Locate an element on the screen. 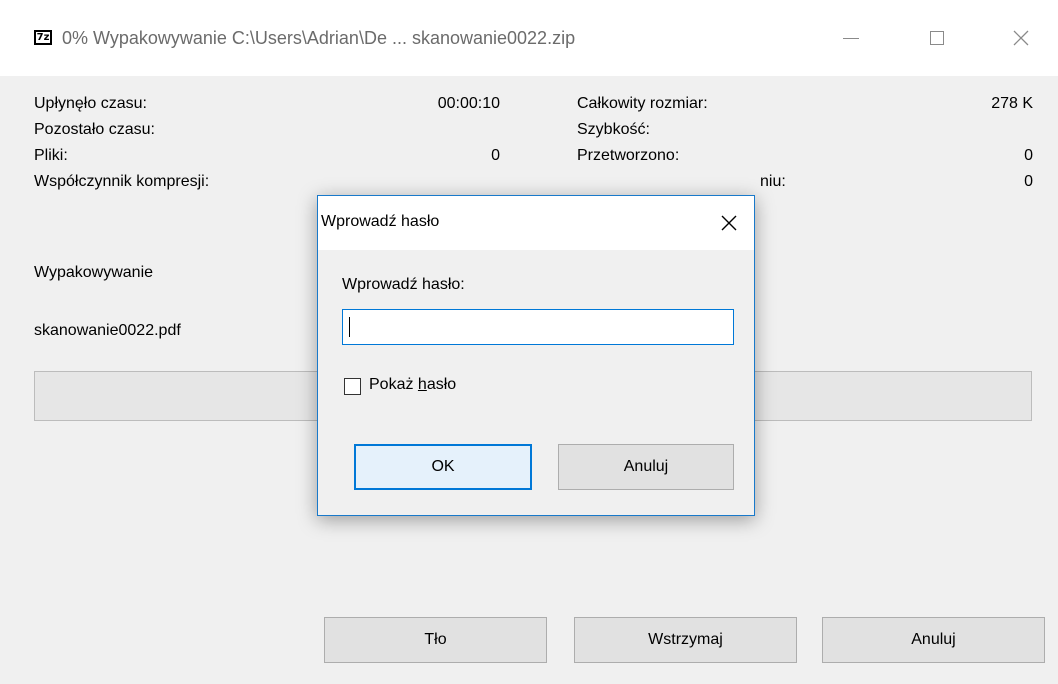 This screenshot has width=1058, height=684. packed-size-label-partial: niu: is located at coordinates (773, 181).